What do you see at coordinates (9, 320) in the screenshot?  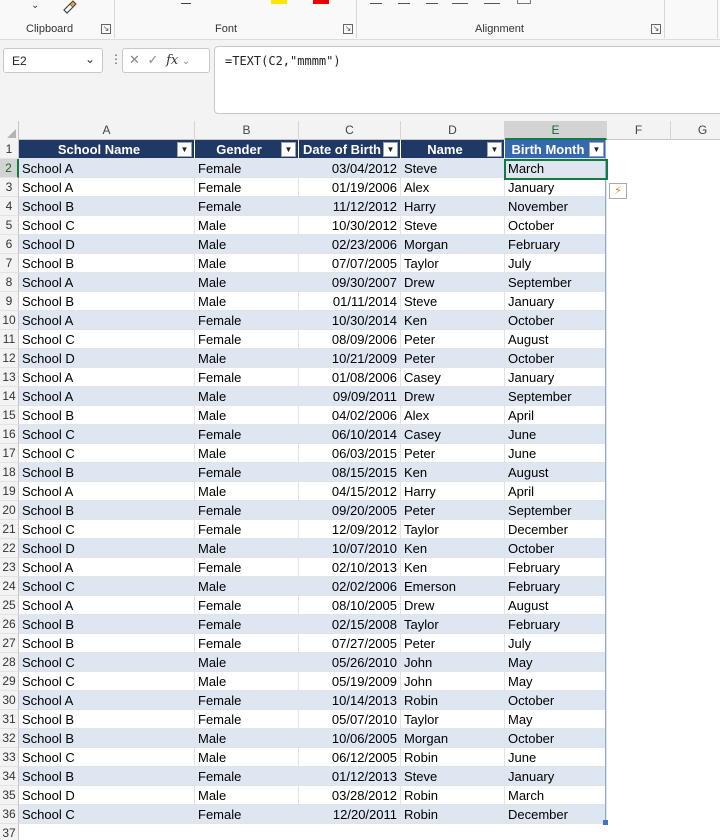 I see `row-header: 10` at bounding box center [9, 320].